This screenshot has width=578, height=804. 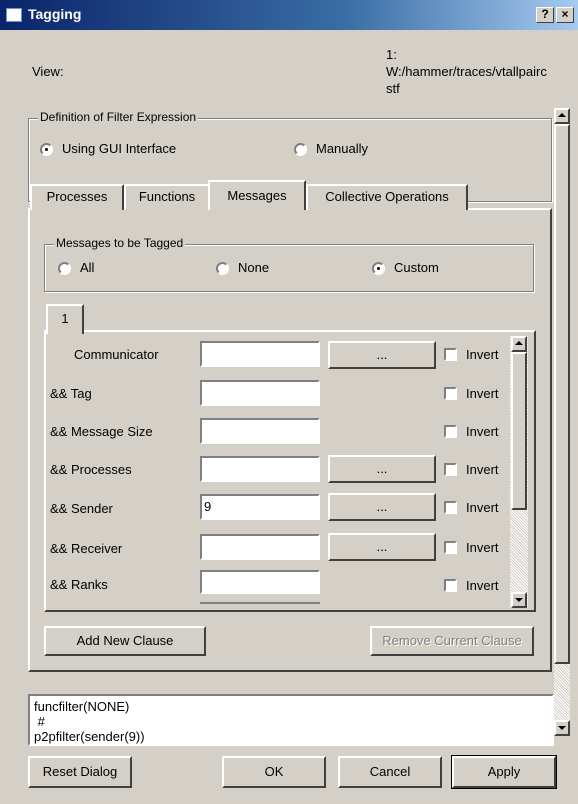 I want to click on manually-radio, so click(x=300, y=149).